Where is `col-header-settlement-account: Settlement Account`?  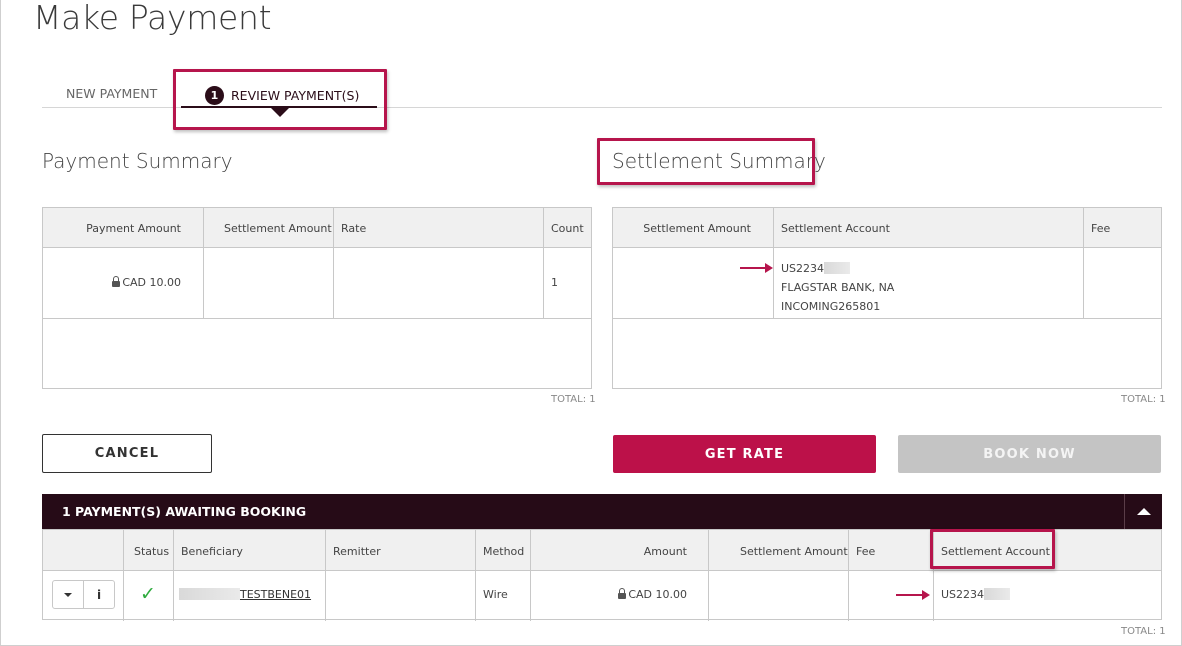 col-header-settlement-account: Settlement Account is located at coordinates (835, 228).